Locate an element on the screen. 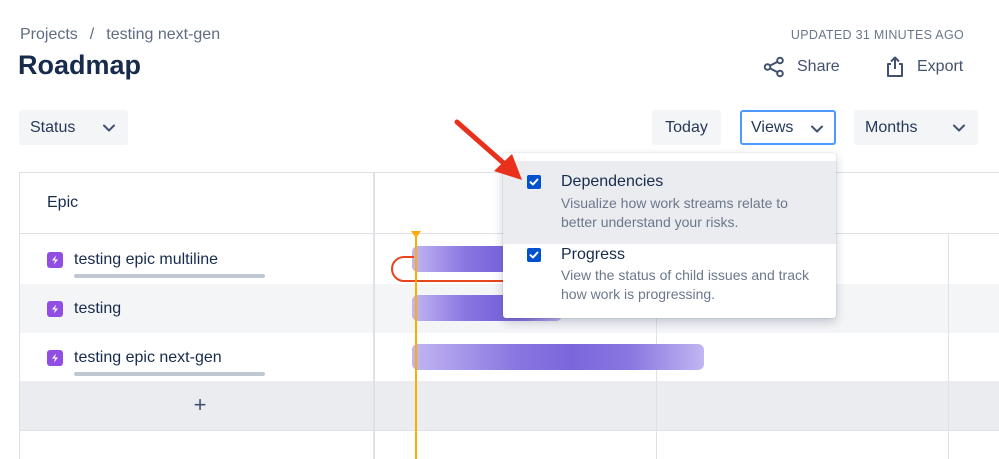 The image size is (999, 459). export-button: Export is located at coordinates (924, 67).